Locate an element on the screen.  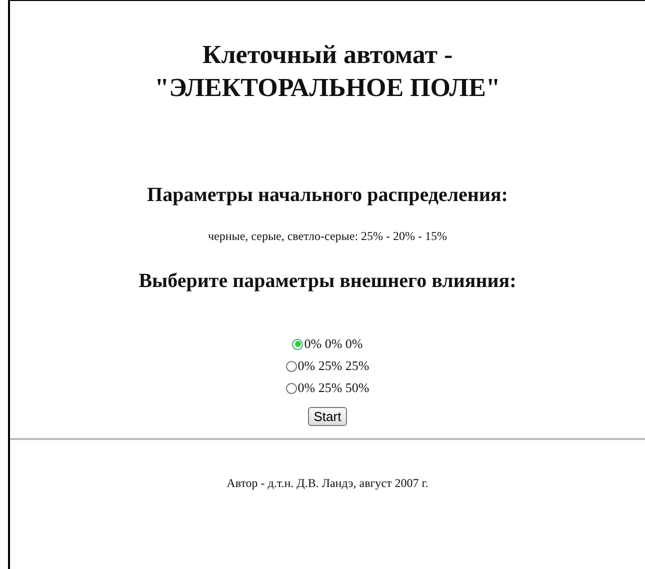
section-heading: Параметры начального распределения: is located at coordinates (327, 195).